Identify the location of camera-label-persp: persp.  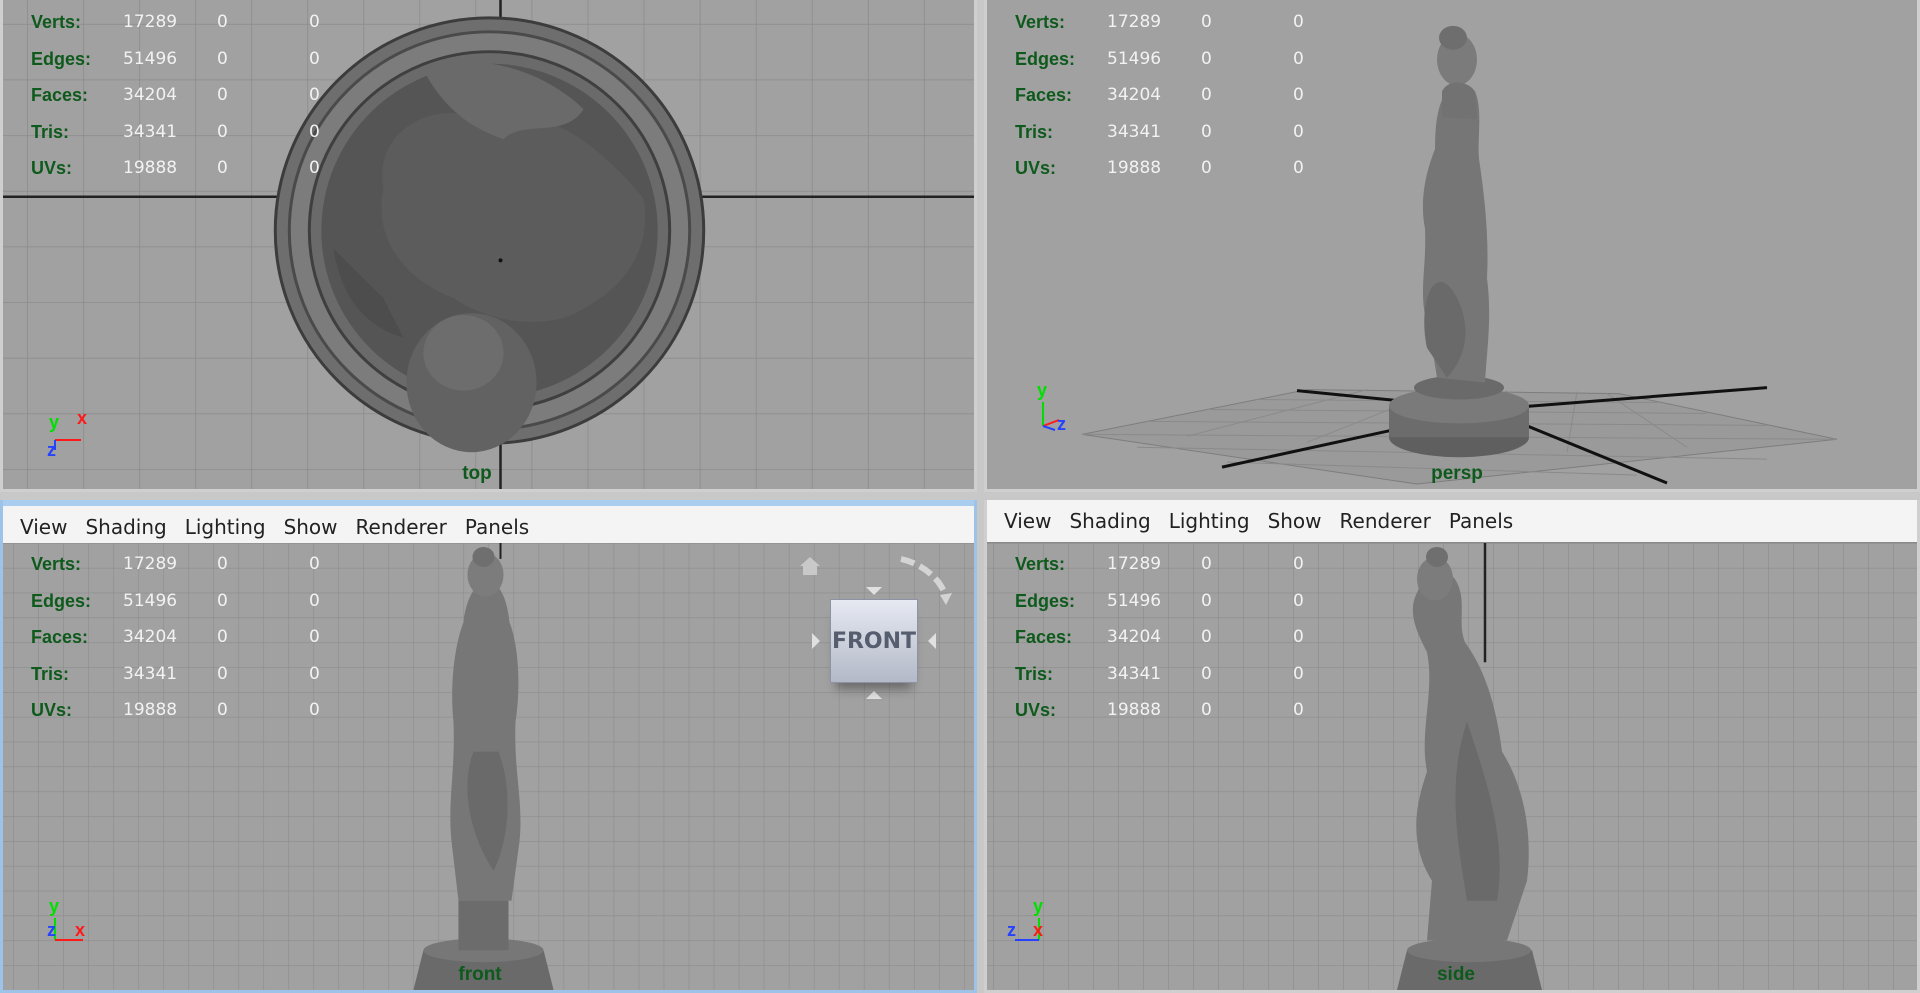
(1457, 473).